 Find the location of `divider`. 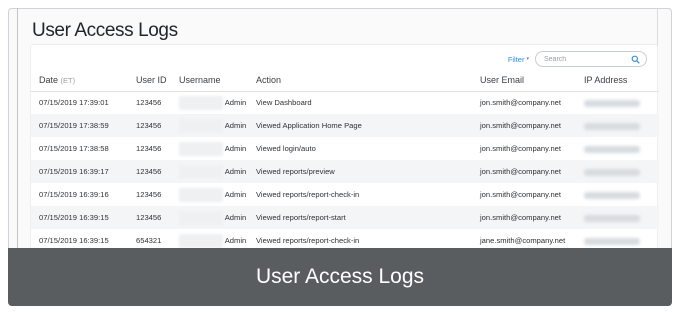

divider is located at coordinates (17, 128).